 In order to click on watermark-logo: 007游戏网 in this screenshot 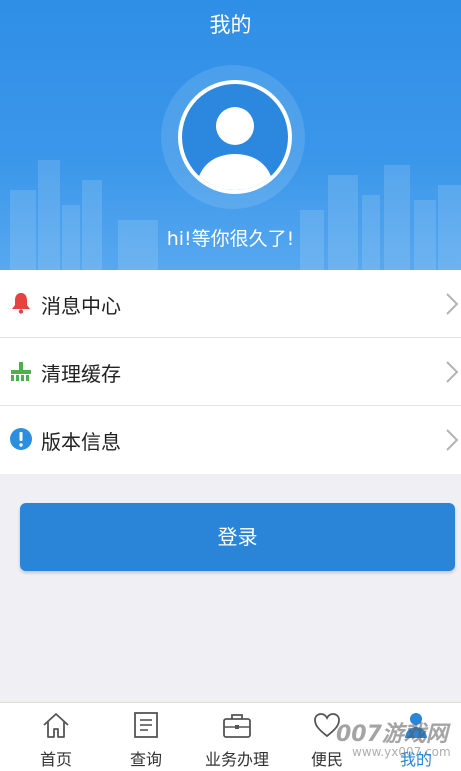, I will do `click(392, 734)`.